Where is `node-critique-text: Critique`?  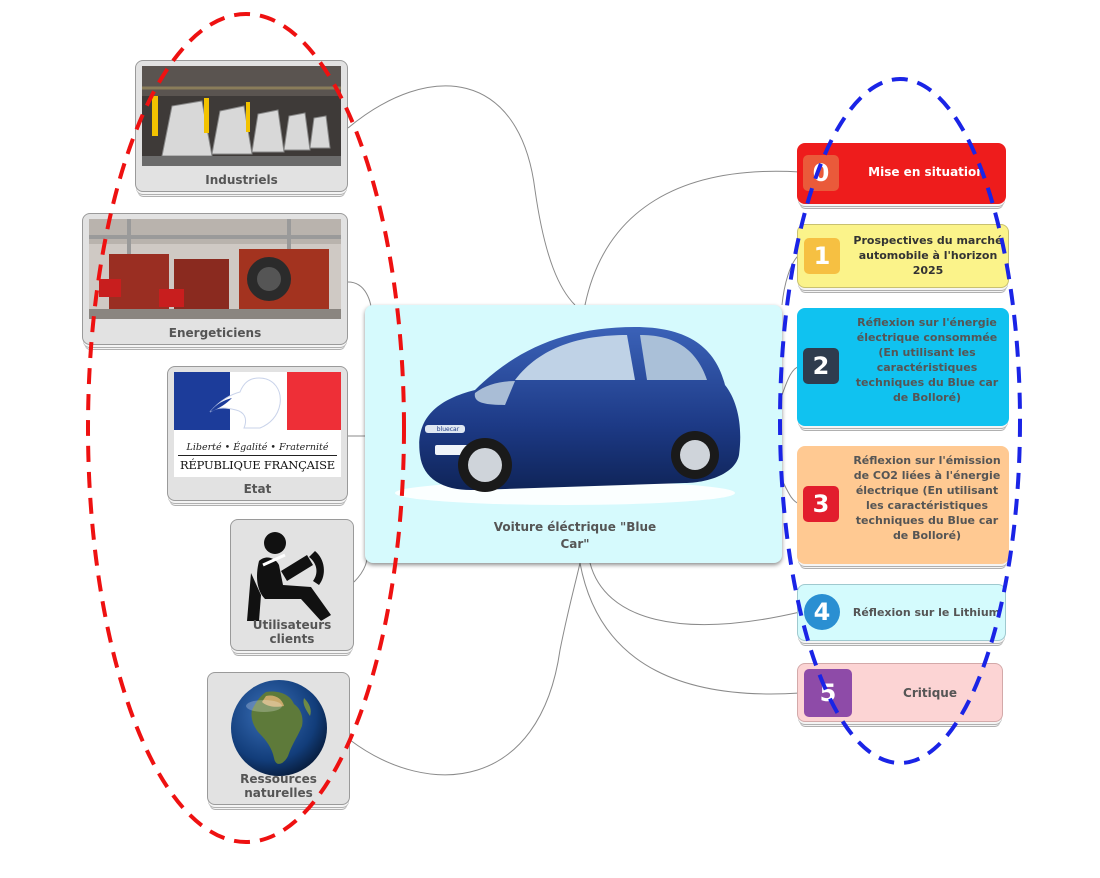 node-critique-text: Critique is located at coordinates (930, 693).